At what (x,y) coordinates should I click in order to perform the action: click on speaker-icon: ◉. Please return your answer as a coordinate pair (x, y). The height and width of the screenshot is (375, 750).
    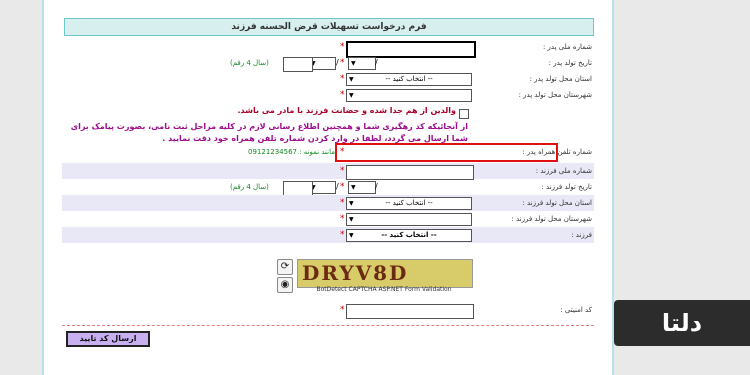
    Looking at the image, I should click on (285, 285).